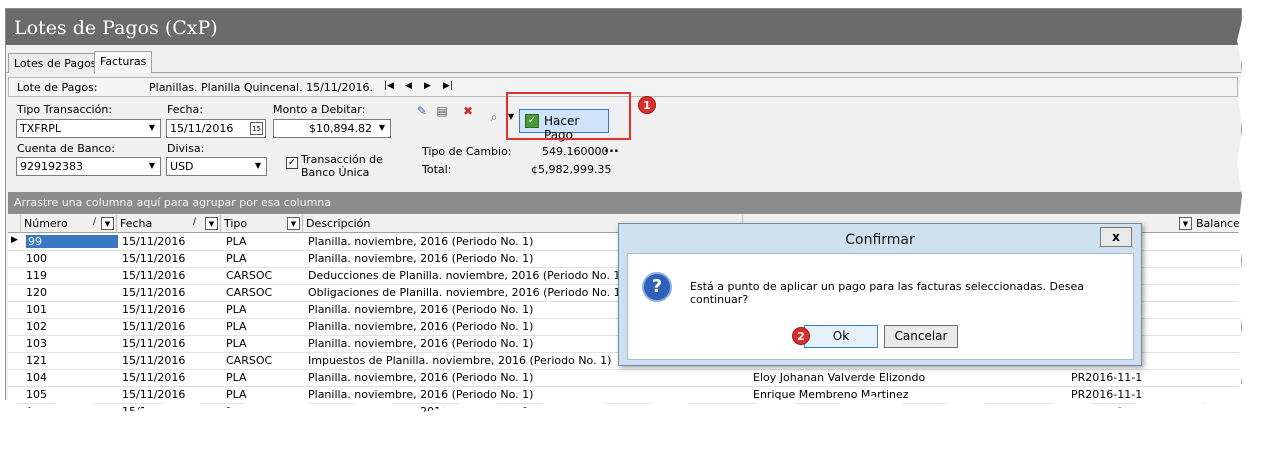 This screenshot has width=1269, height=449. What do you see at coordinates (437, 169) in the screenshot?
I see `total-label: Total:` at bounding box center [437, 169].